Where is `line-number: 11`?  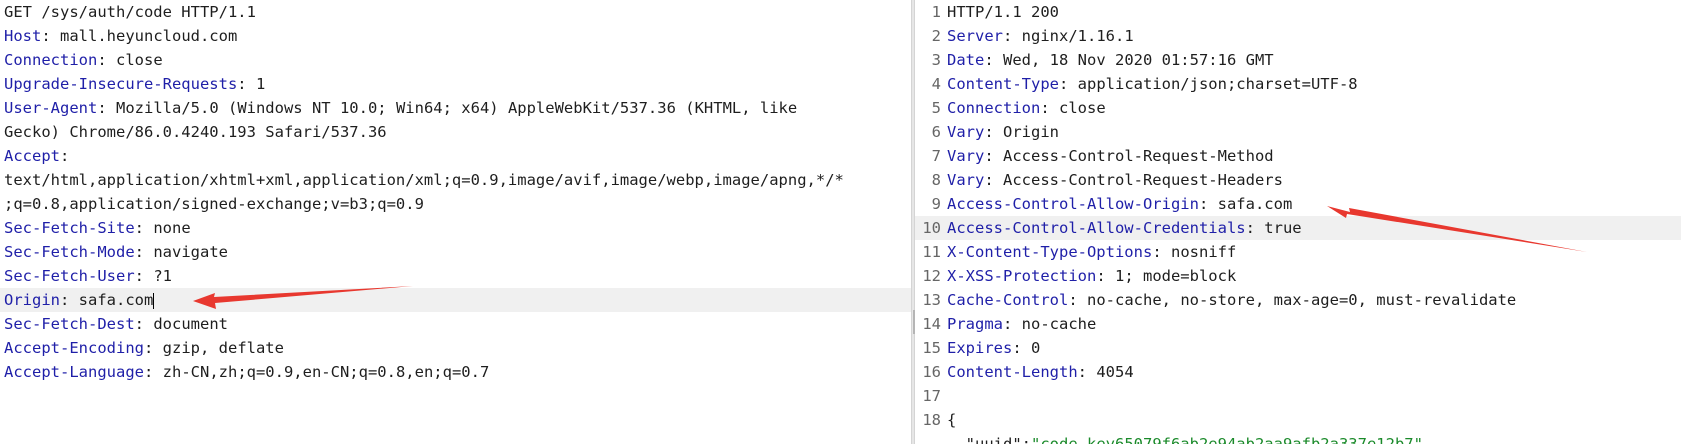 line-number: 11 is located at coordinates (931, 252).